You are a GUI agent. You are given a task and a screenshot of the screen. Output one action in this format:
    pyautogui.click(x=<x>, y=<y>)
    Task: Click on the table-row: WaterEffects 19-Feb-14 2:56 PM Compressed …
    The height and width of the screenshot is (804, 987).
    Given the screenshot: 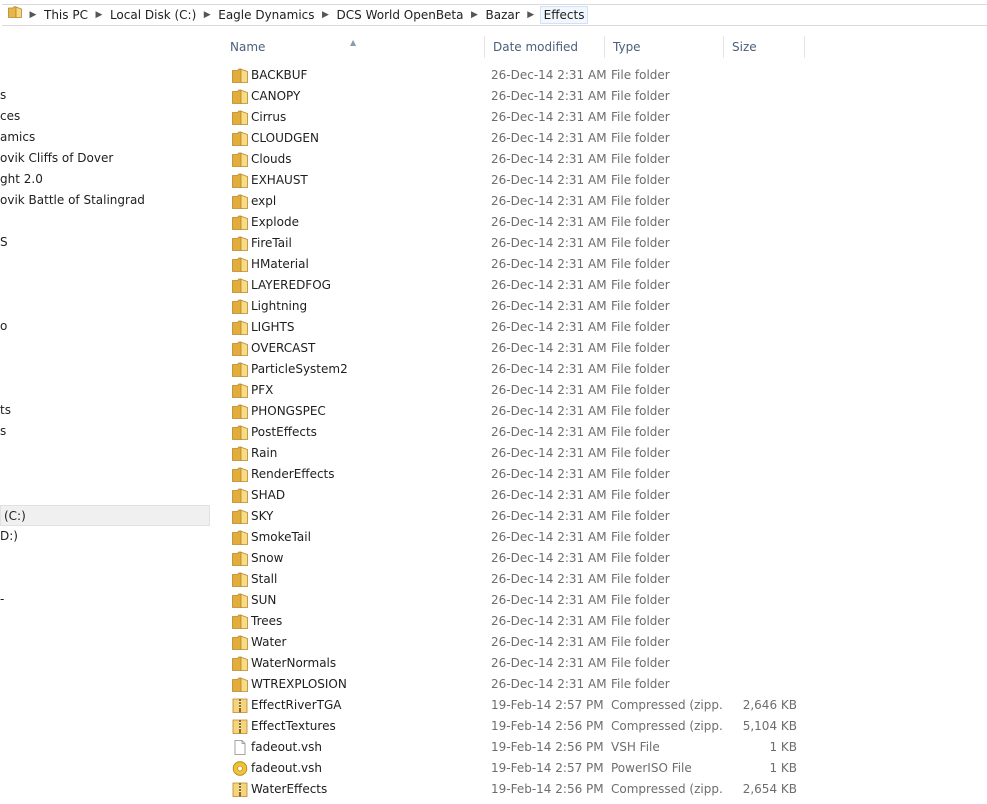 What is the action you would take?
    pyautogui.click(x=517, y=789)
    